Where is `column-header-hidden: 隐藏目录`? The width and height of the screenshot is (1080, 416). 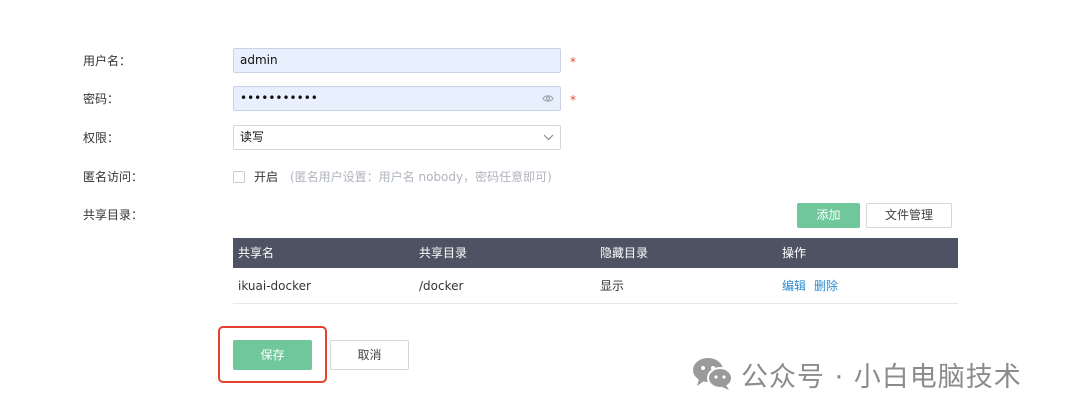 column-header-hidden: 隐藏目录 is located at coordinates (624, 253).